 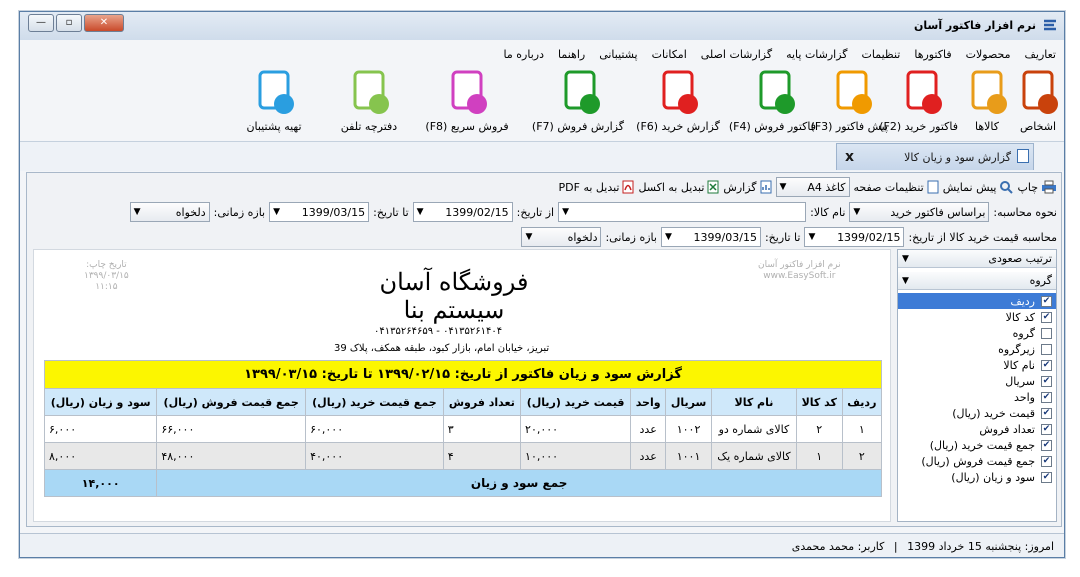 What do you see at coordinates (977, 333) in the screenshot?
I see `field-item: گروه` at bounding box center [977, 333].